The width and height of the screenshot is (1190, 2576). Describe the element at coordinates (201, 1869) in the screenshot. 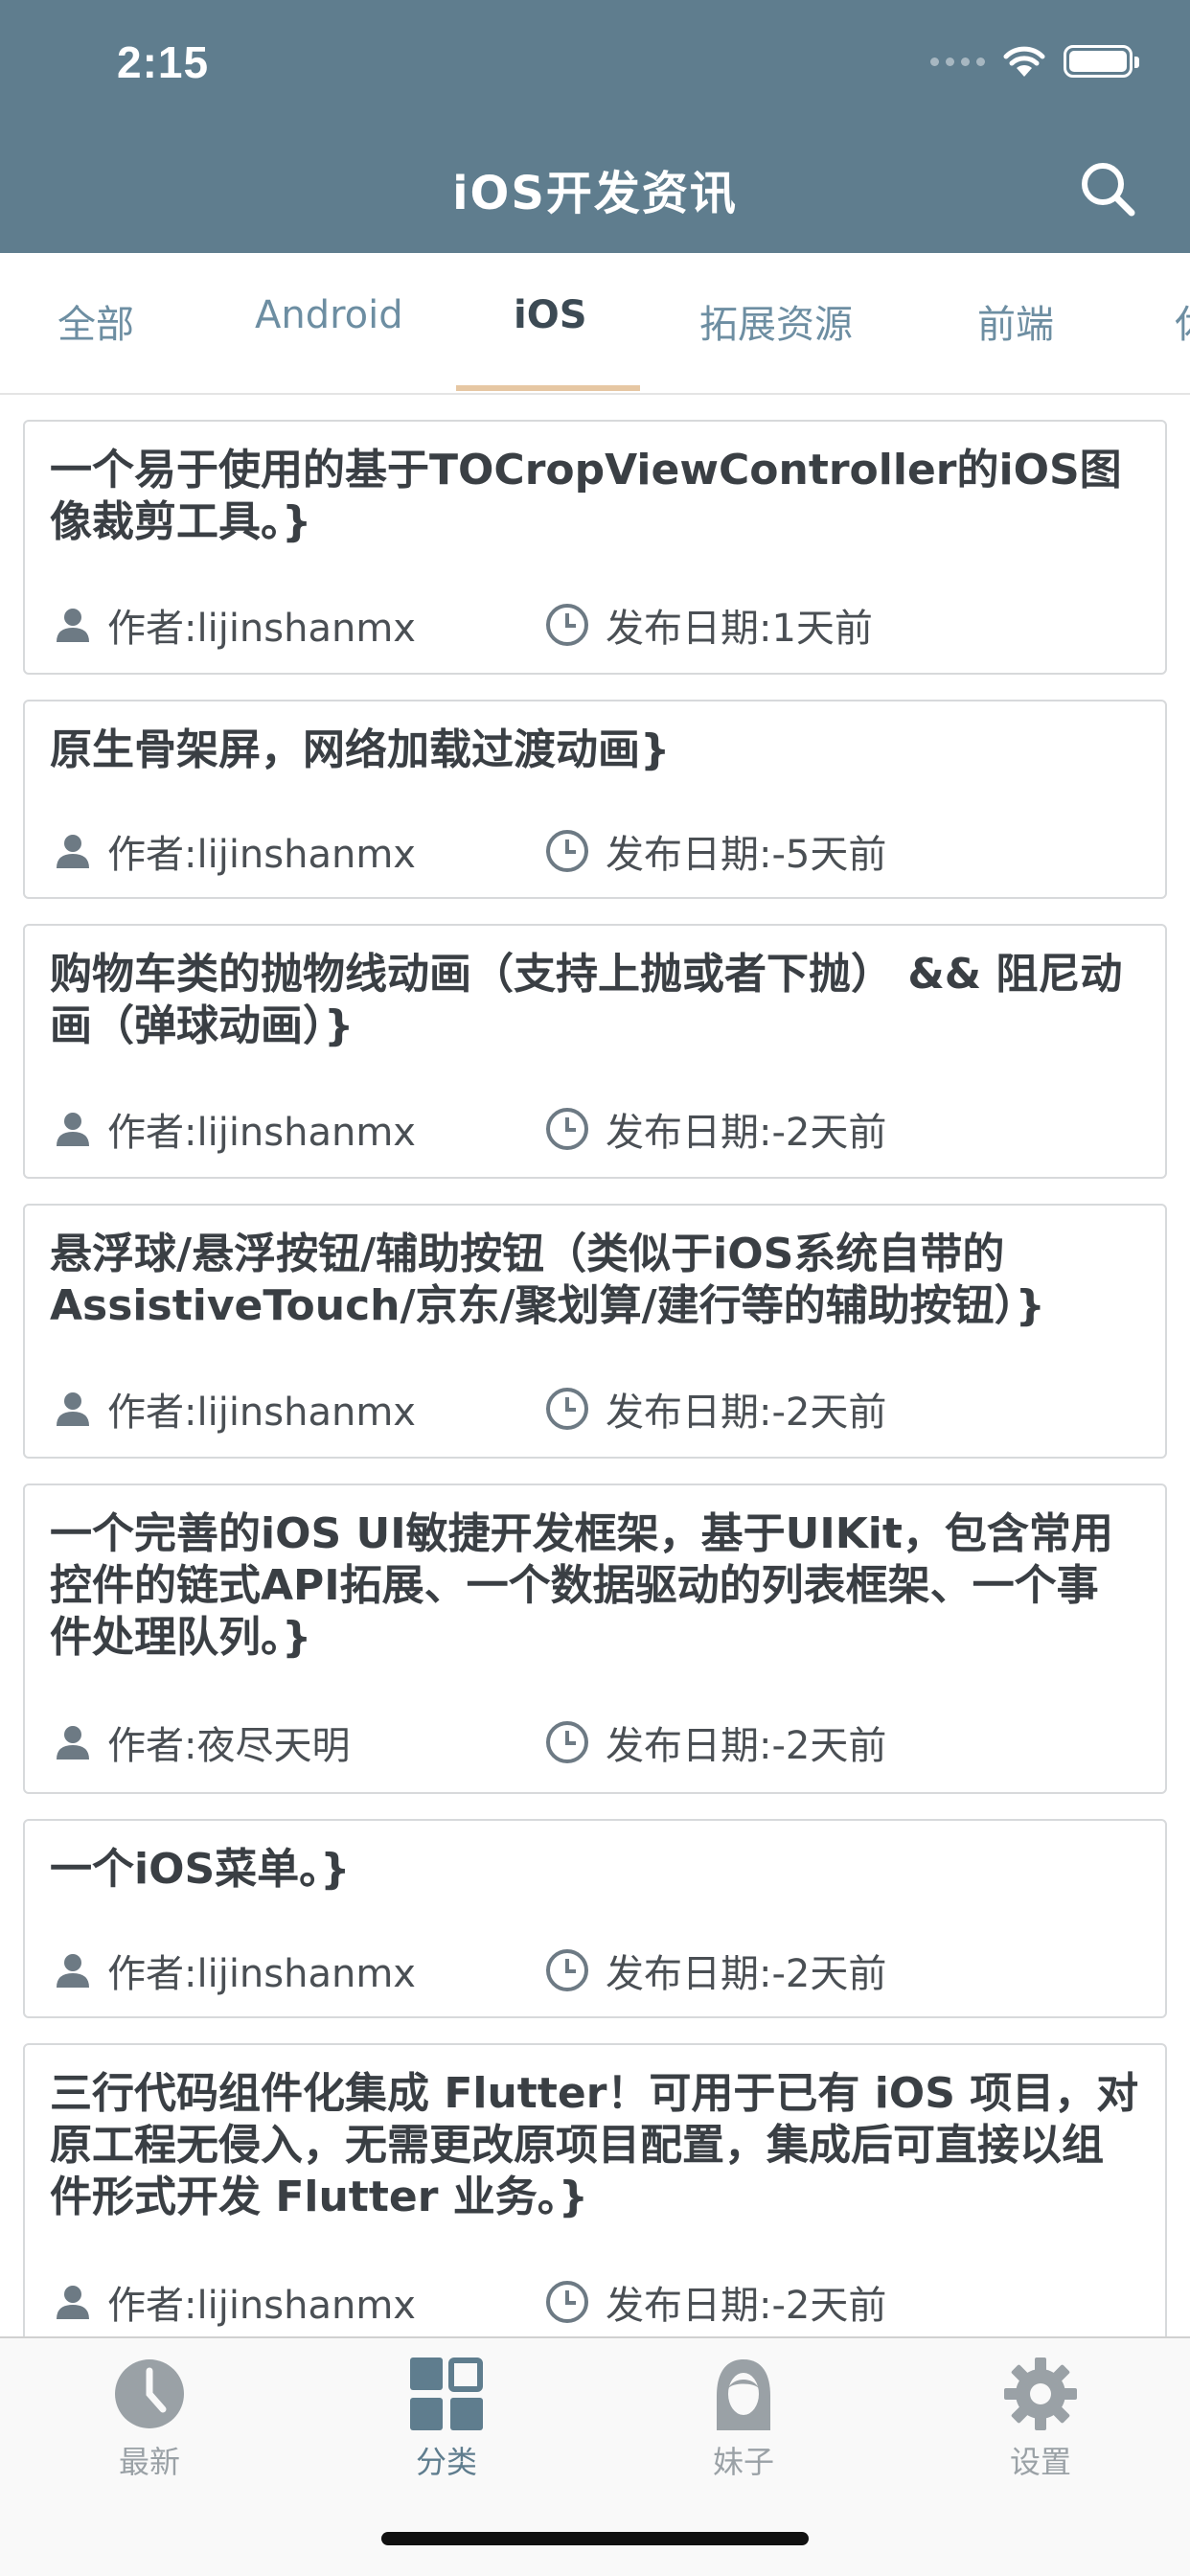

I see `article-title: 一个iOS菜单。}` at that location.